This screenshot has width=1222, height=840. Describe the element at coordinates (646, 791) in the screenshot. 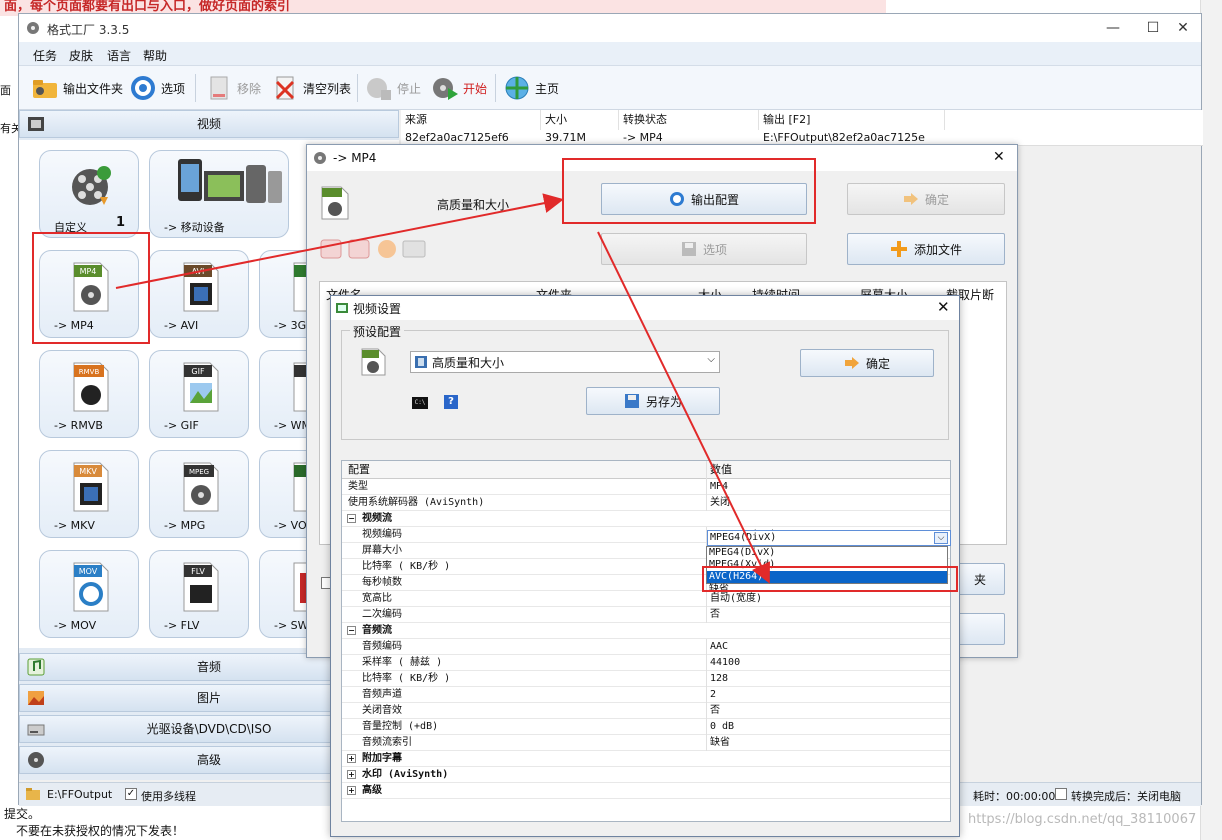

I see `property-section: + 高级` at that location.